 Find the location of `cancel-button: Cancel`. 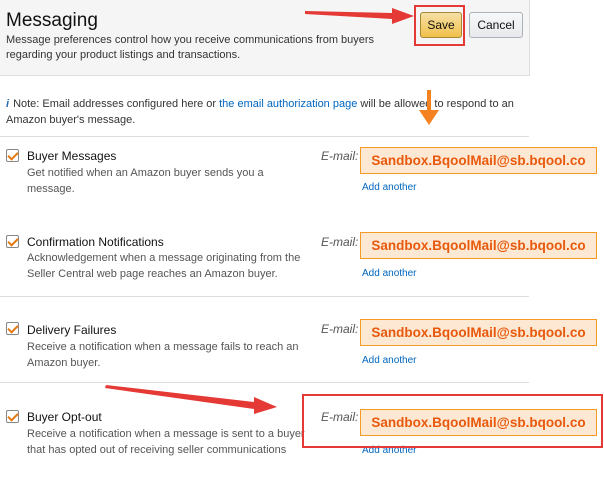

cancel-button: Cancel is located at coordinates (496, 25).